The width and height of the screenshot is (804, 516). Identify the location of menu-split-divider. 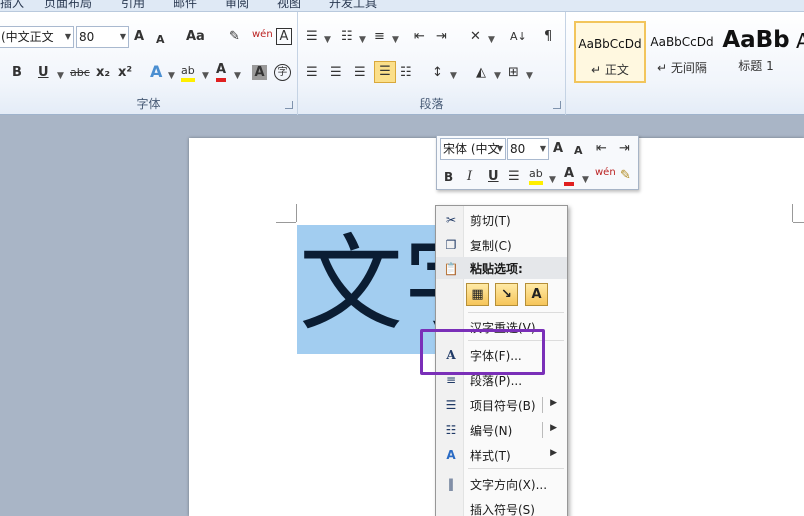
(542, 430).